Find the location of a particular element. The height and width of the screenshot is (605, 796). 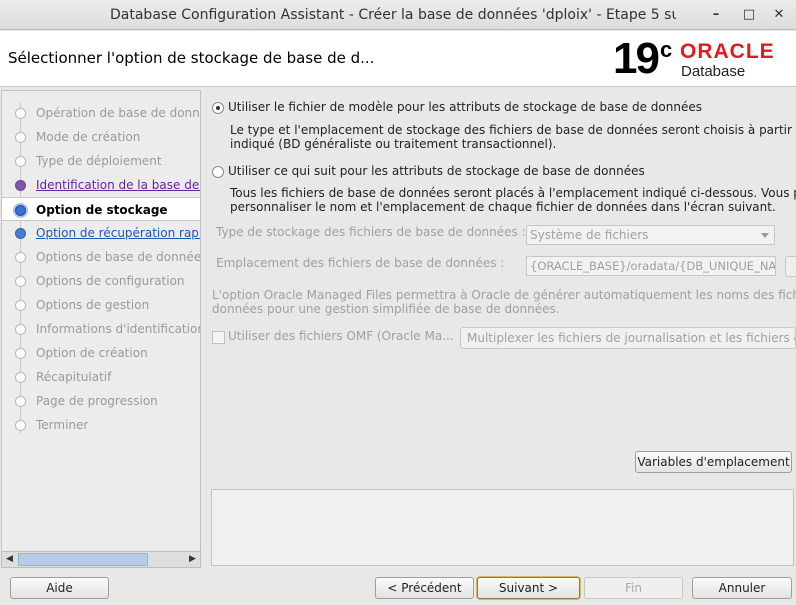

nav-step-label: Option de création is located at coordinates (92, 353).